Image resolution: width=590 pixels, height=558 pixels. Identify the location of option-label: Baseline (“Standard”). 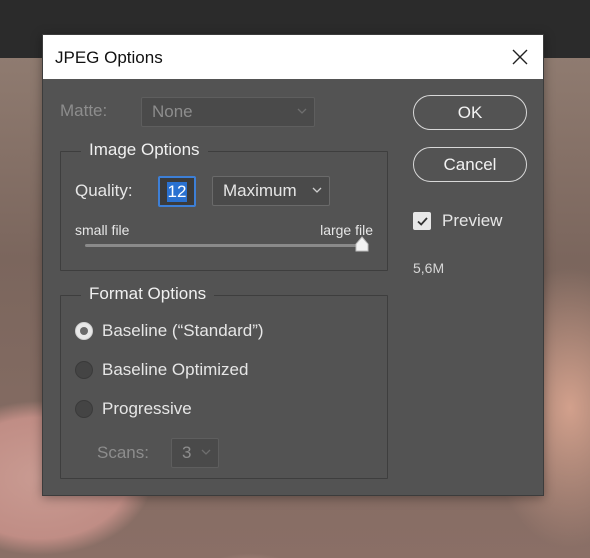
(183, 330).